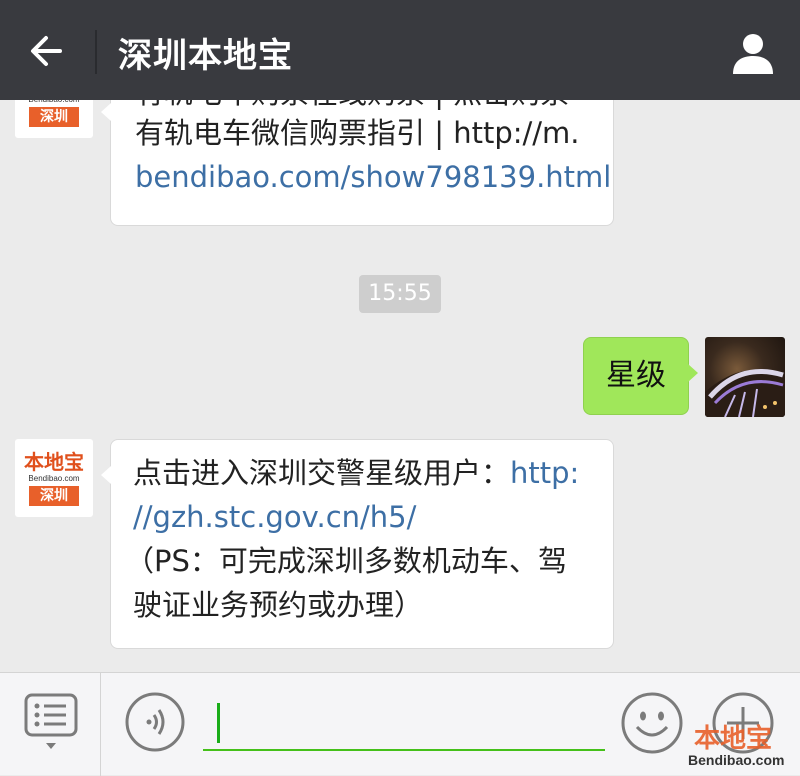 This screenshot has height=776, width=800. I want to click on input-bar, so click(400, 724).